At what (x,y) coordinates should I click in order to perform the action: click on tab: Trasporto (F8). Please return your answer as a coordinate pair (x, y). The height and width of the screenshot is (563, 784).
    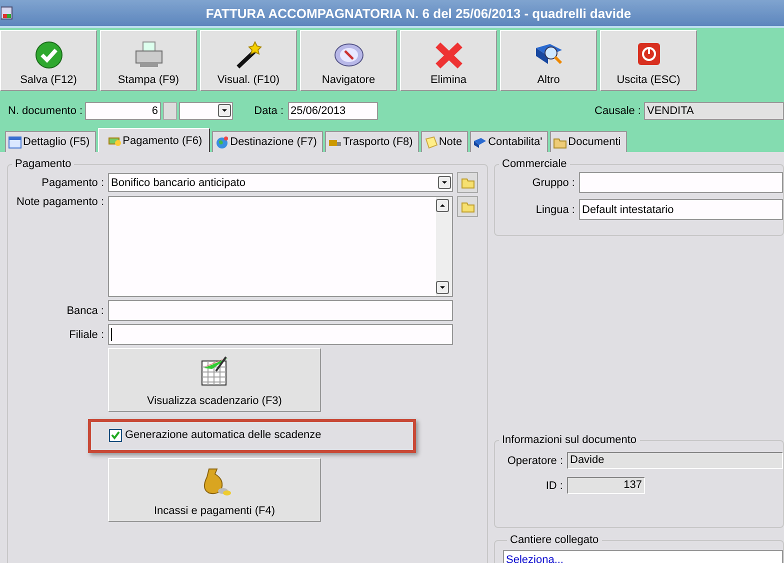
    Looking at the image, I should click on (371, 141).